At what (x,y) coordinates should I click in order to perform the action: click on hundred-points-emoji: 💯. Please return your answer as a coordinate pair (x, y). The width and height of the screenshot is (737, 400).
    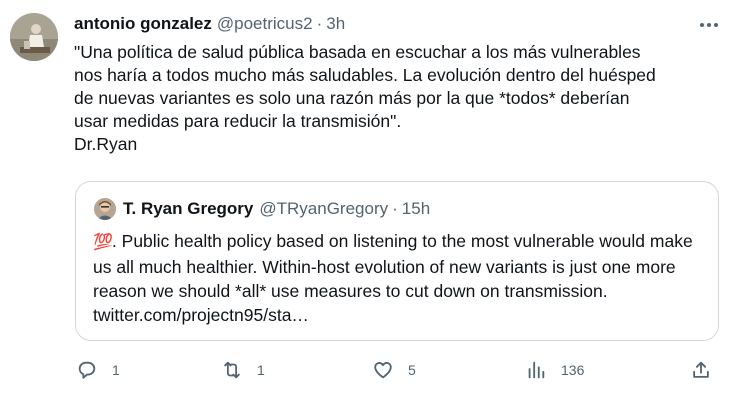
    Looking at the image, I should click on (103, 242).